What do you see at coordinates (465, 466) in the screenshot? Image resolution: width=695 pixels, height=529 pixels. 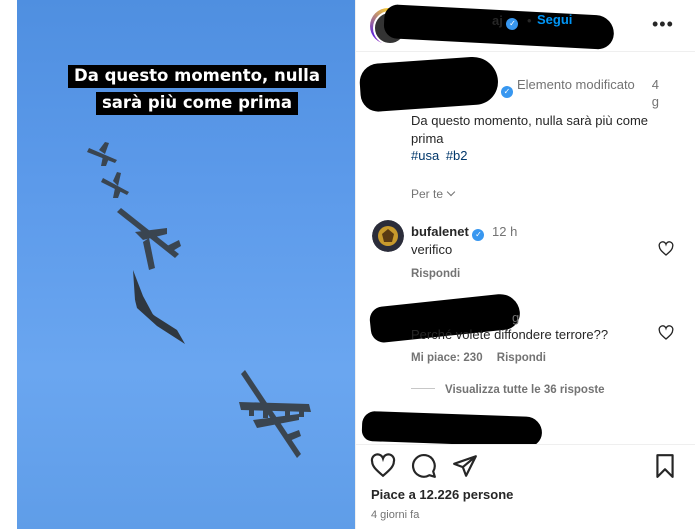 I see `share-icon` at bounding box center [465, 466].